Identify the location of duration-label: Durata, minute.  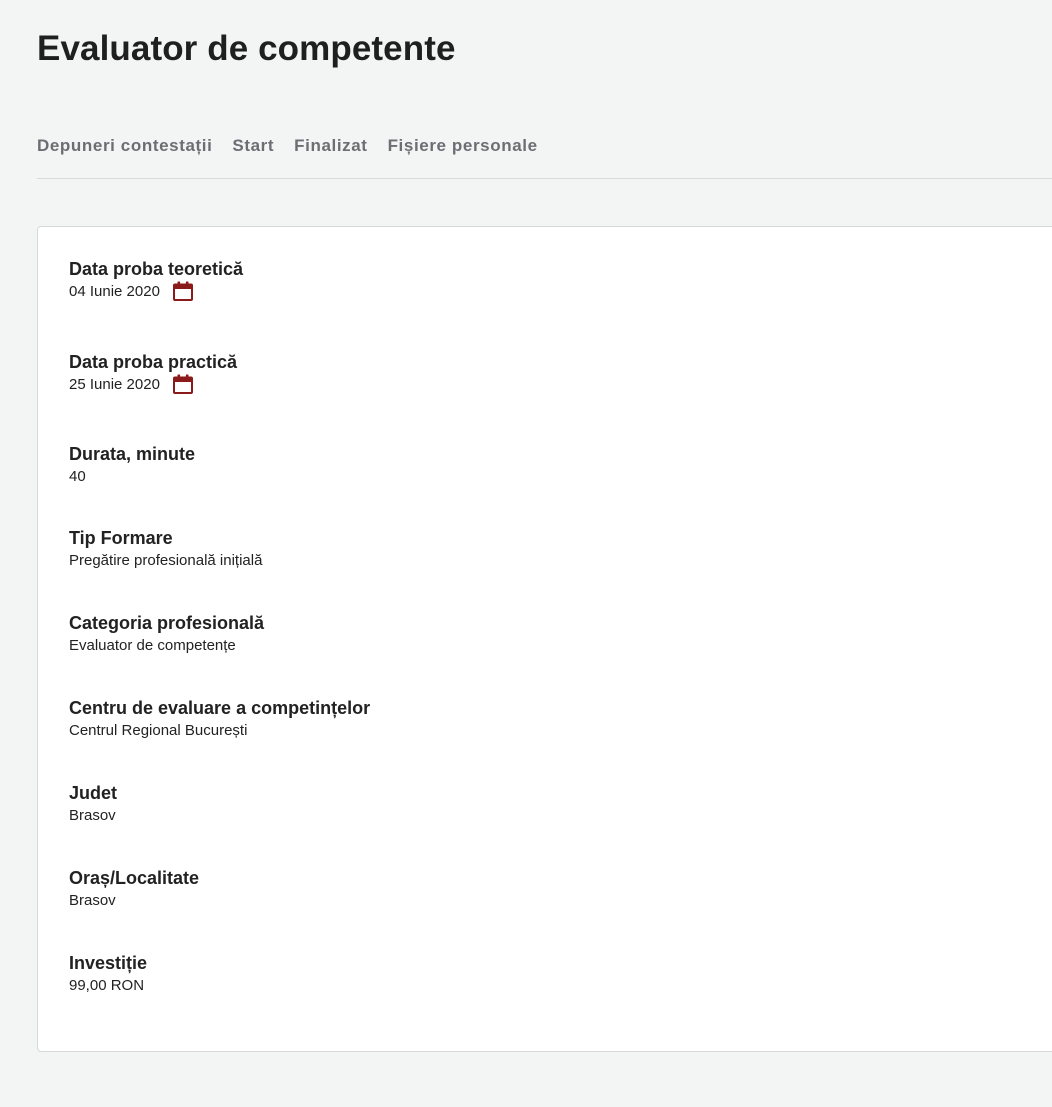
(132, 454).